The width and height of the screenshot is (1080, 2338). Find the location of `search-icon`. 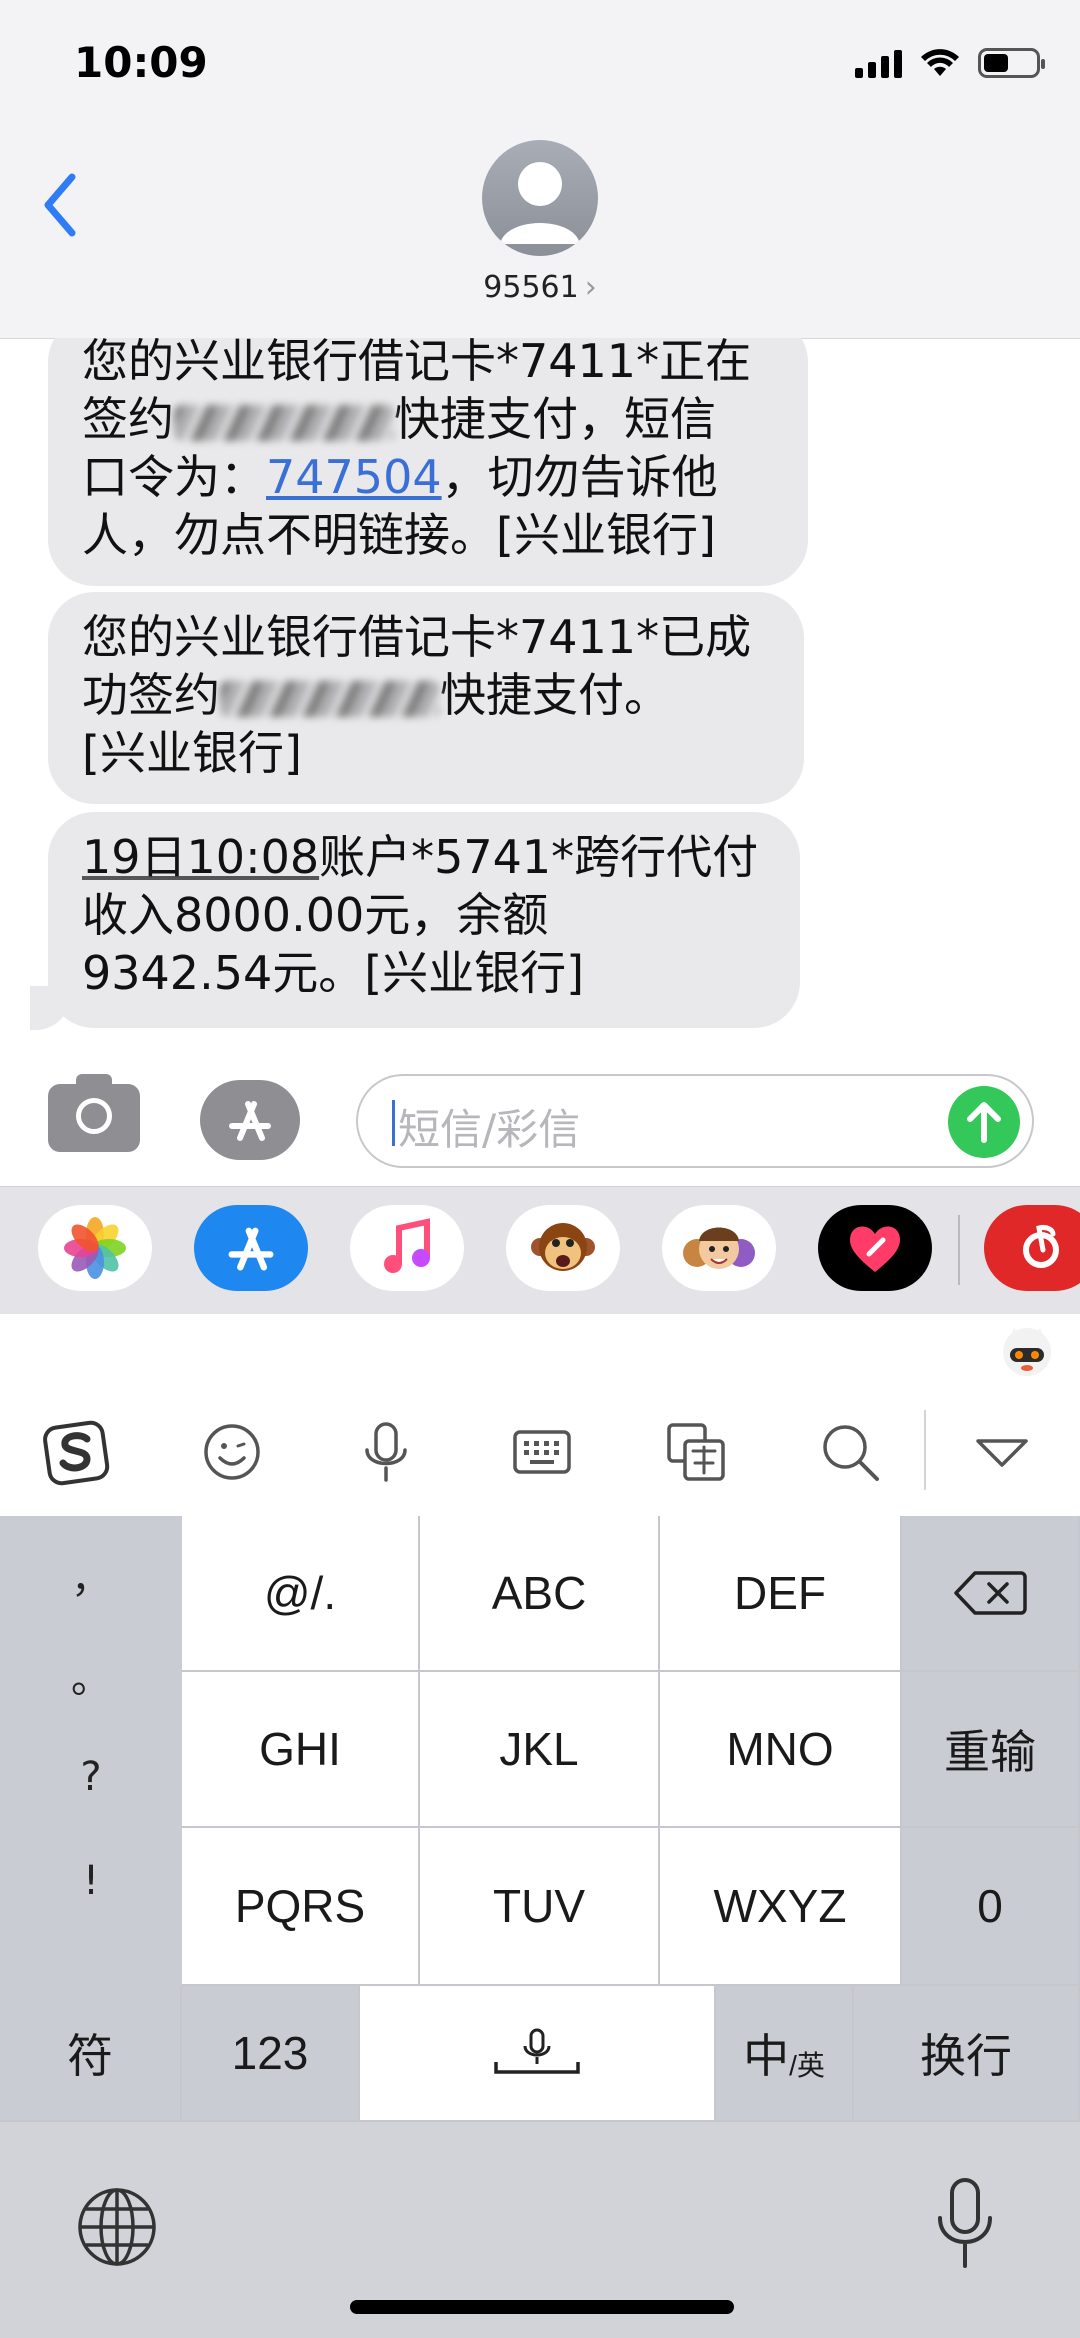

search-icon is located at coordinates (851, 1453).